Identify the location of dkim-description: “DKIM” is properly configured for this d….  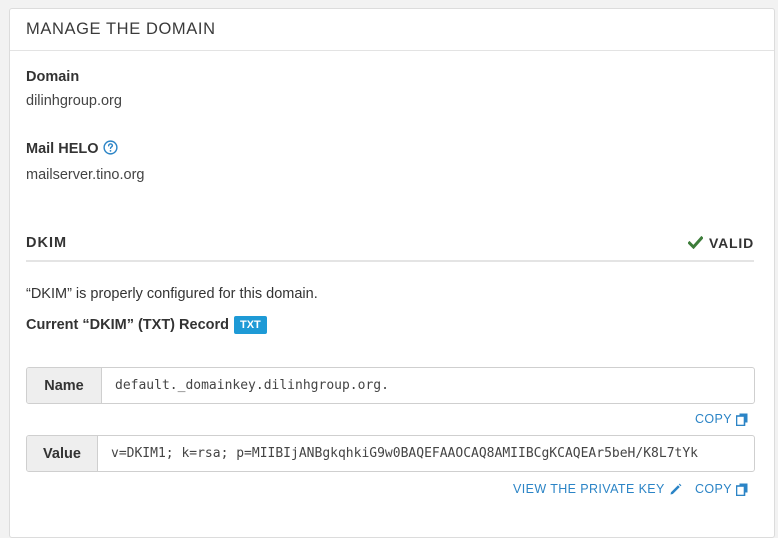
(172, 294).